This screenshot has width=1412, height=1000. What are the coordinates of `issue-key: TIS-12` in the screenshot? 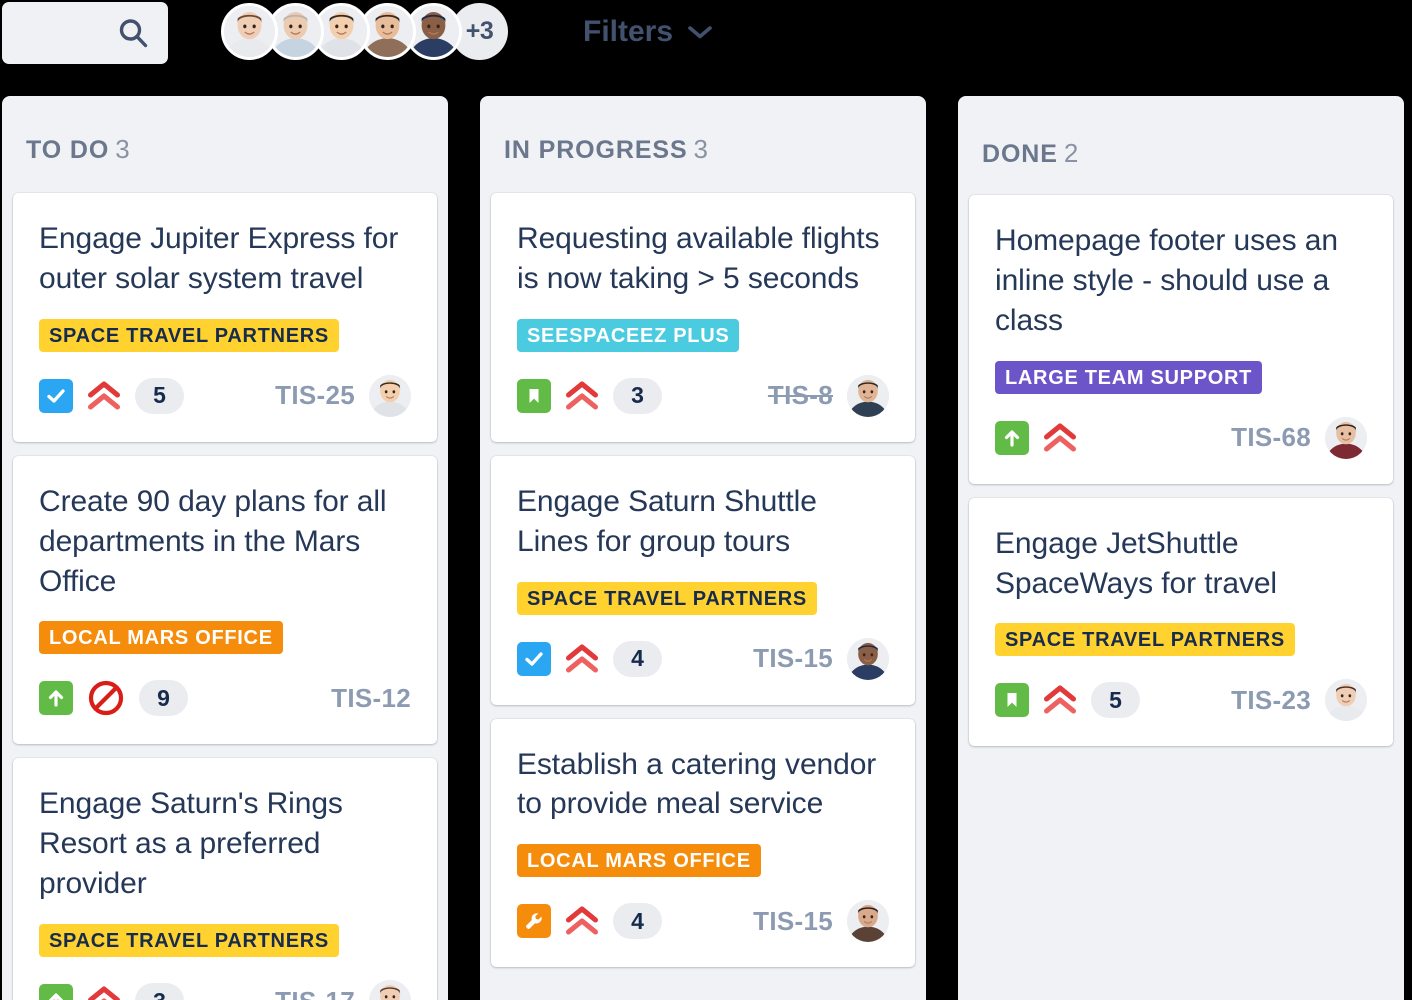 It's located at (371, 698).